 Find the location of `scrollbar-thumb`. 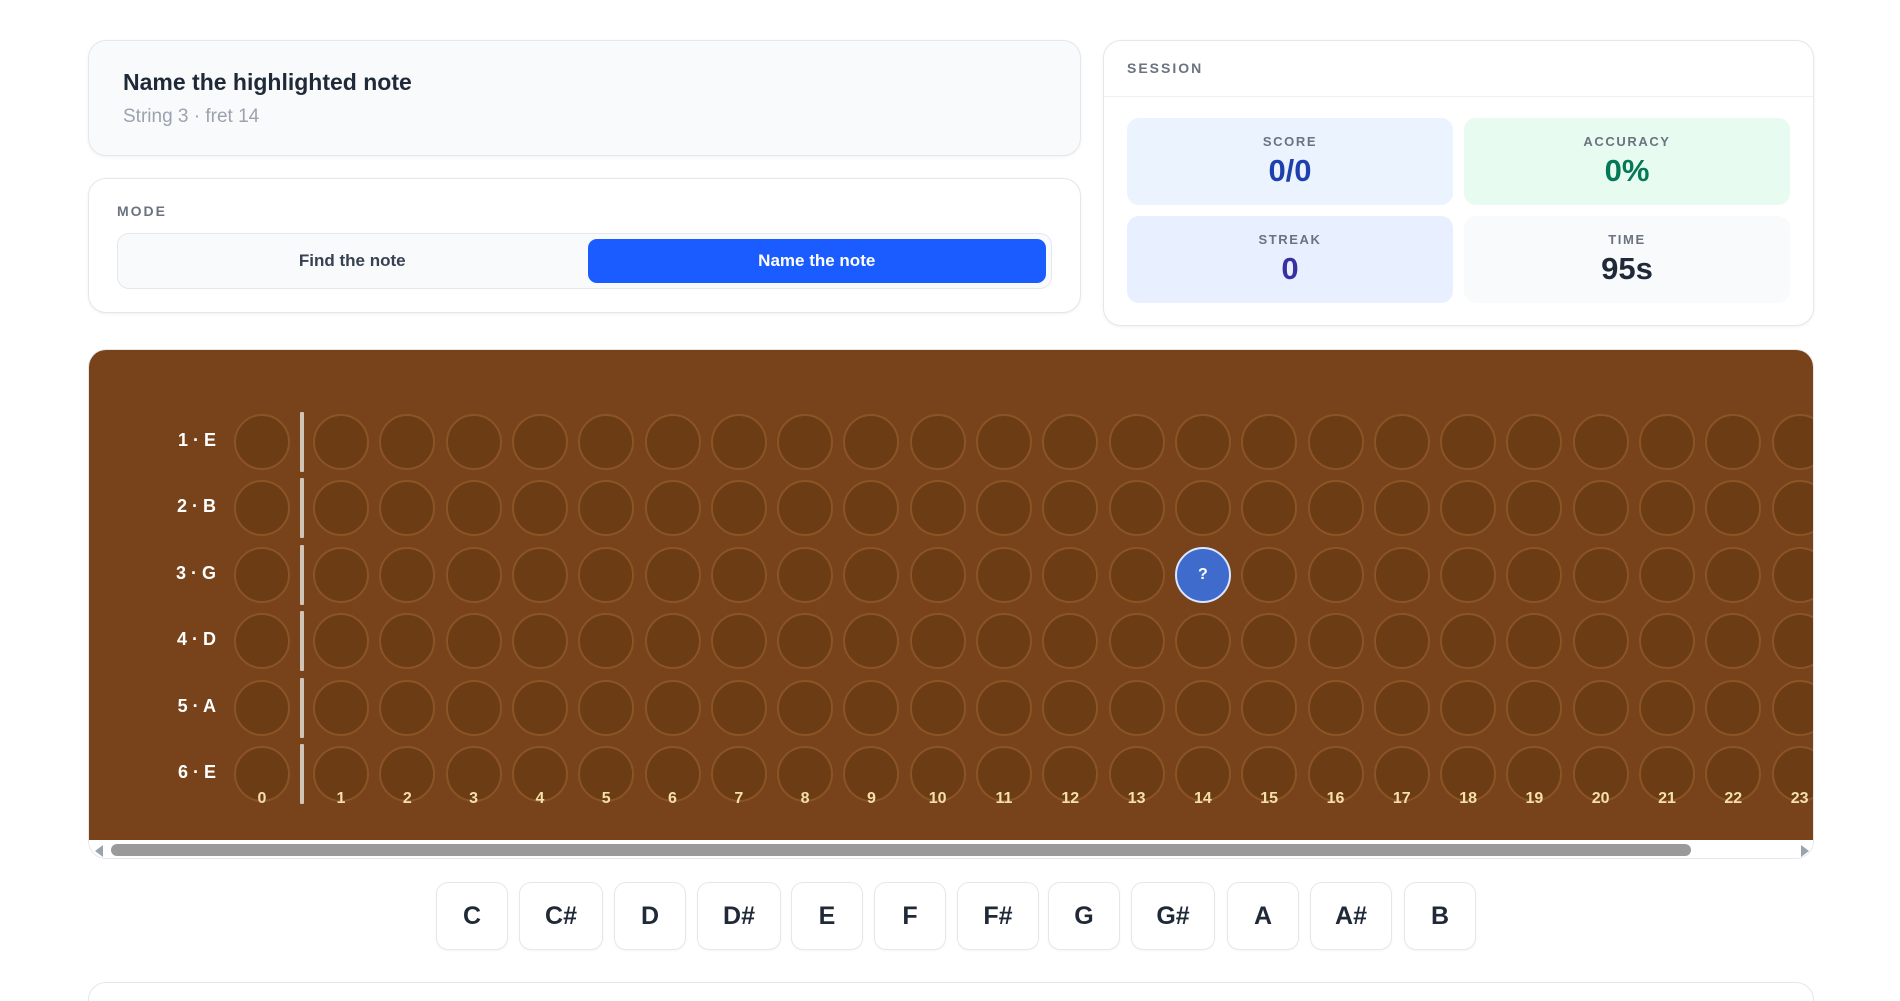

scrollbar-thumb is located at coordinates (901, 850).